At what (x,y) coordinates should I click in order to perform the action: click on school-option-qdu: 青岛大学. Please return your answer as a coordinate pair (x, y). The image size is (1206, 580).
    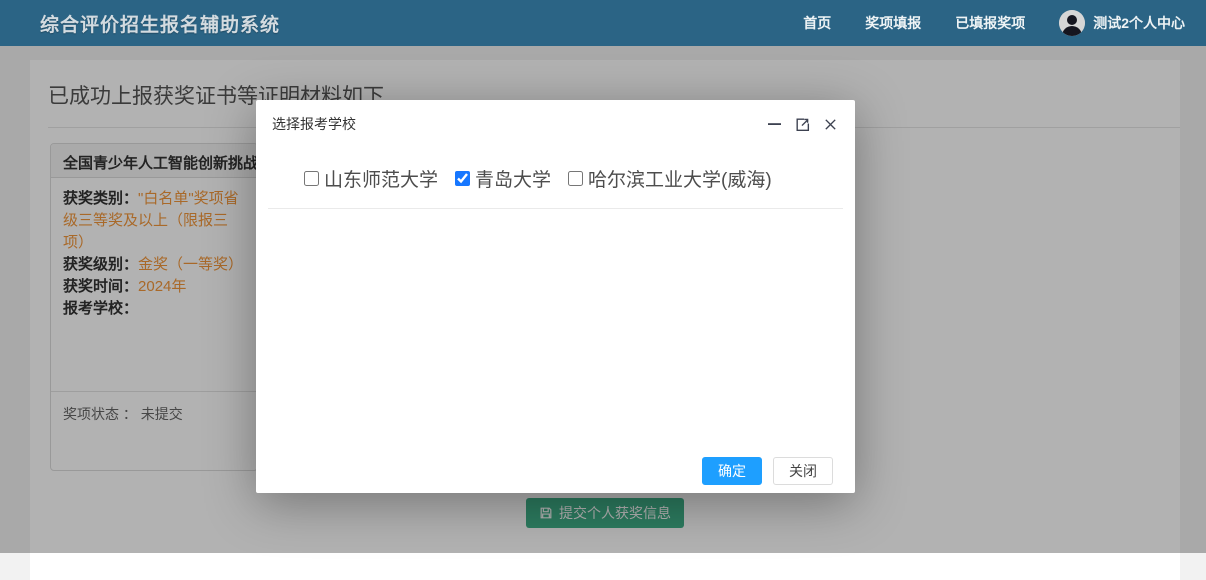
    Looking at the image, I should click on (503, 178).